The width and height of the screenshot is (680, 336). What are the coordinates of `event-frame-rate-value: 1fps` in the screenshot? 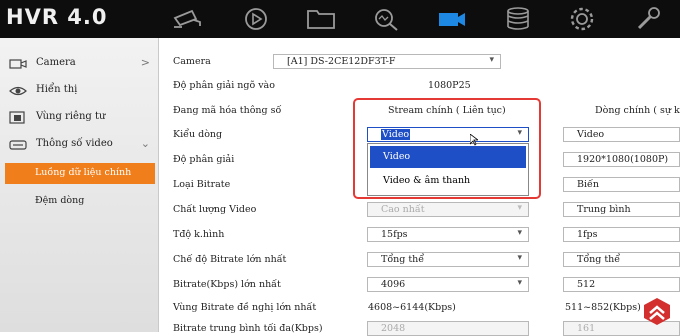 It's located at (587, 234).